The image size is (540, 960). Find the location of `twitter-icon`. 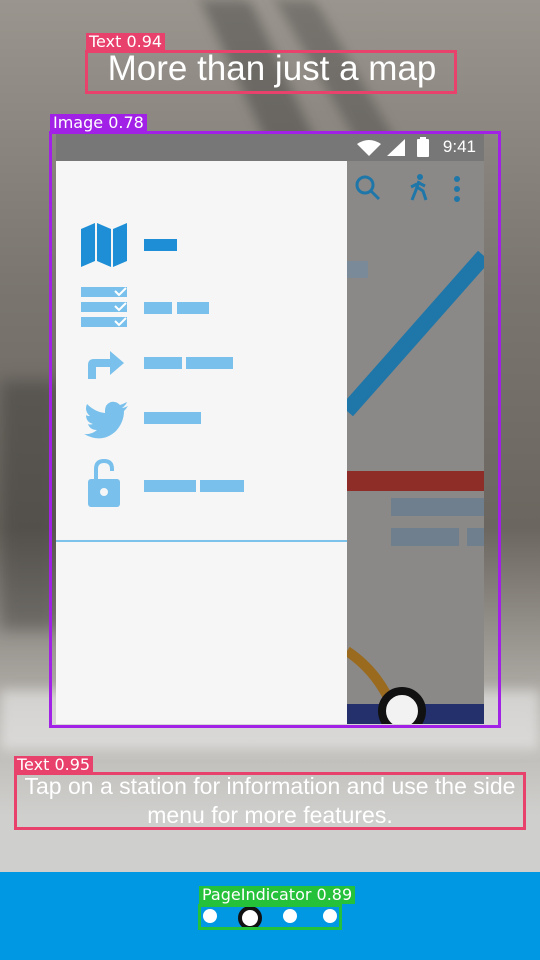

twitter-icon is located at coordinates (106, 420).